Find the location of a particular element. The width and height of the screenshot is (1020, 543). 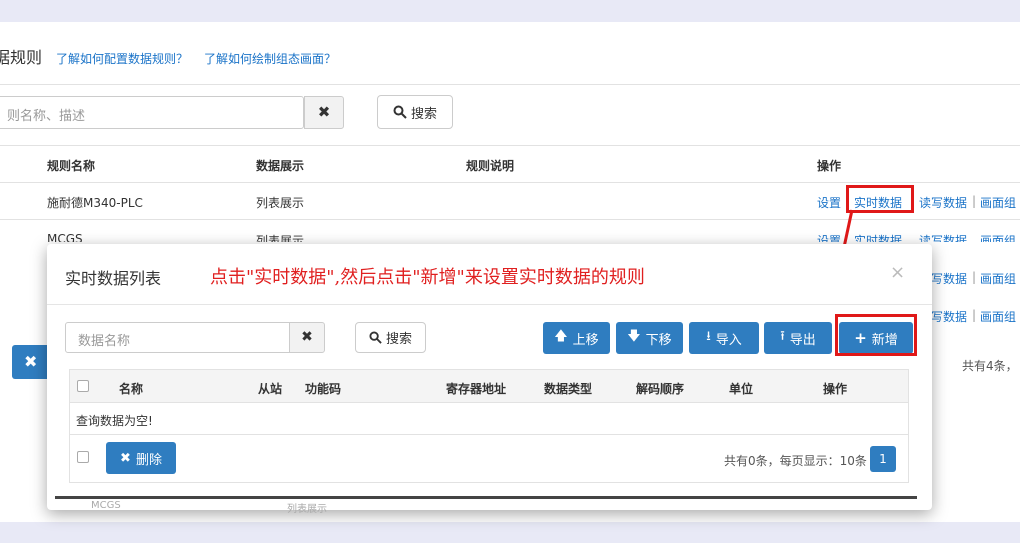

col-display: 数据展示 is located at coordinates (280, 166).